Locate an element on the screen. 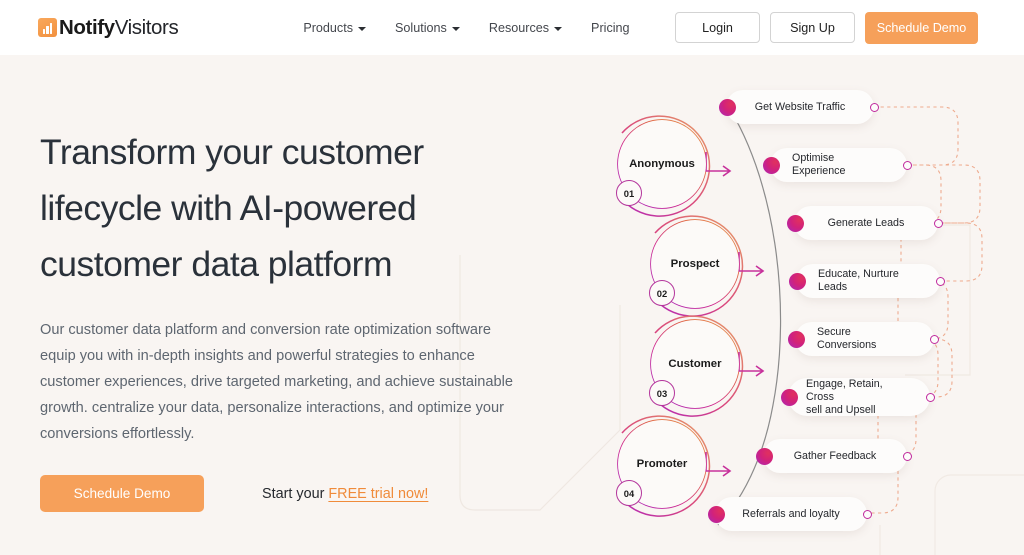  login-button: Login is located at coordinates (717, 27).